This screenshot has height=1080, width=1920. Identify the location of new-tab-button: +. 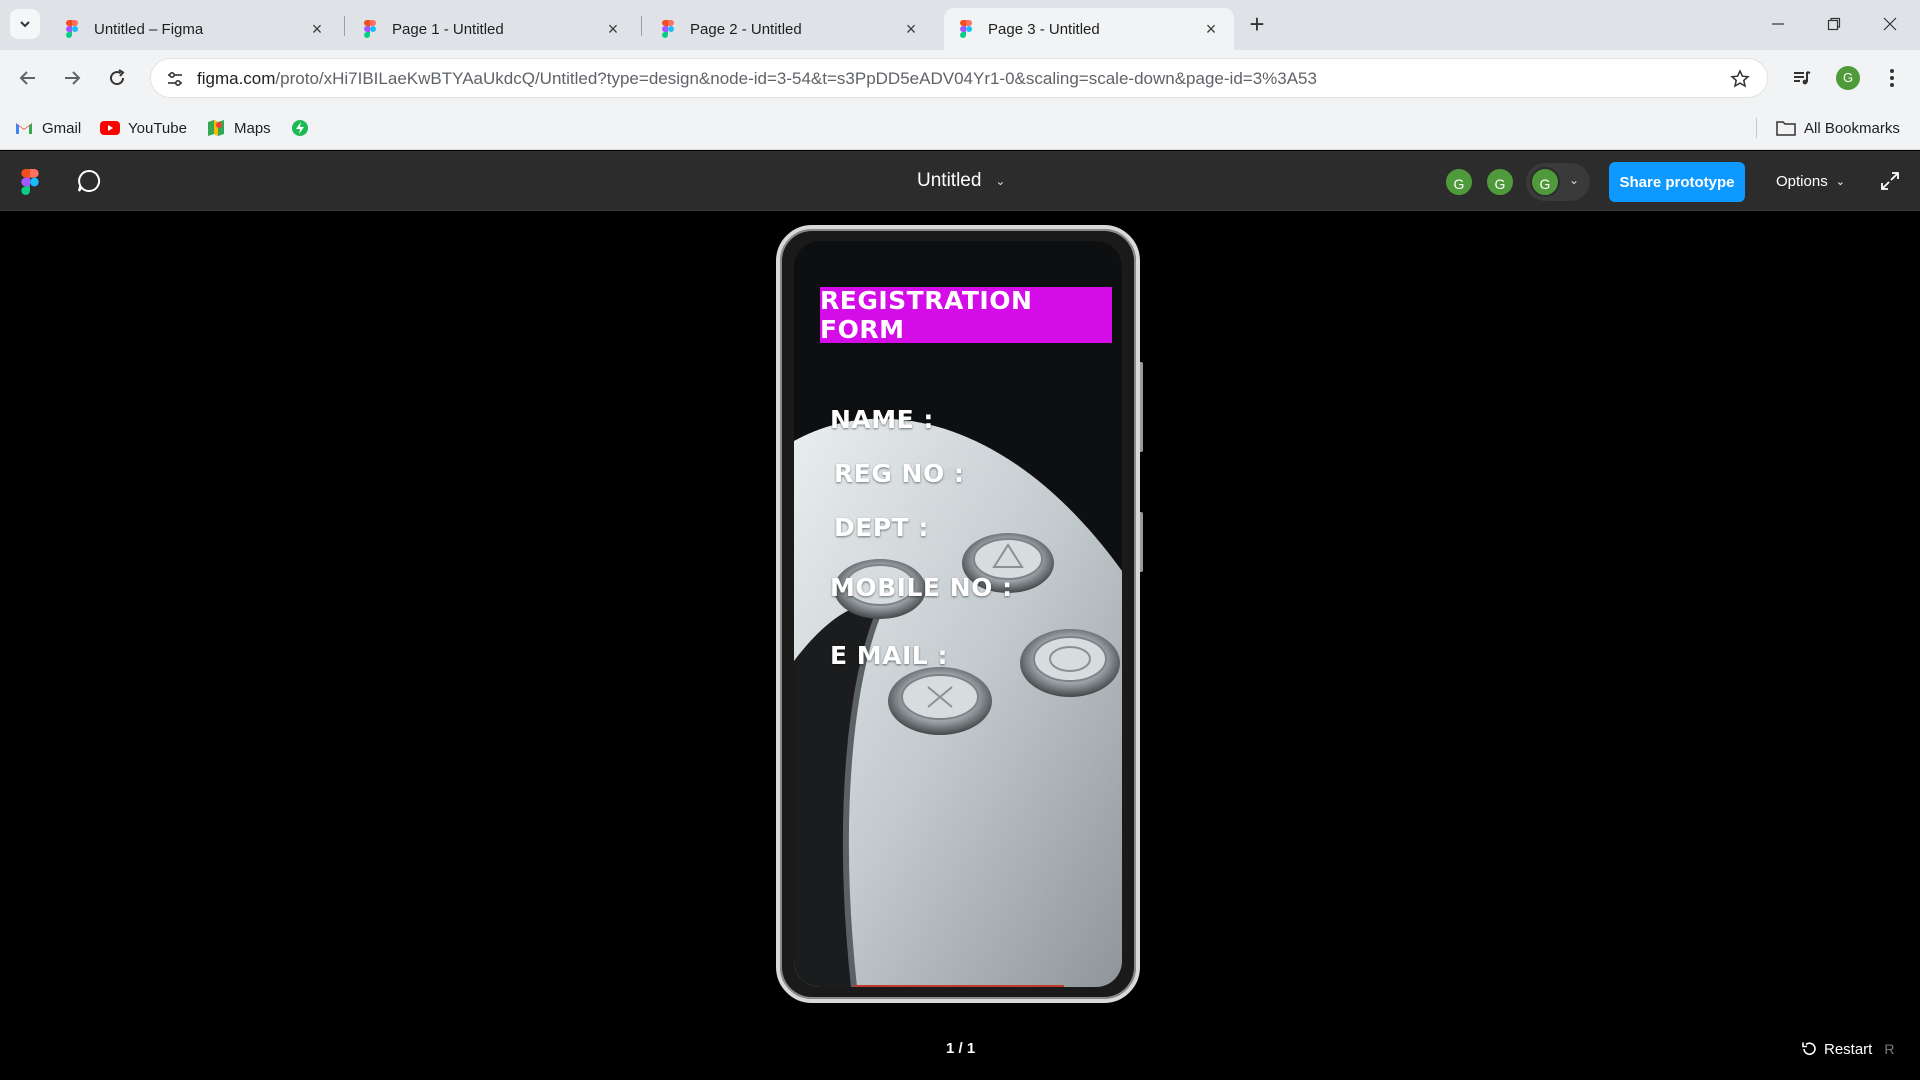
(1257, 24).